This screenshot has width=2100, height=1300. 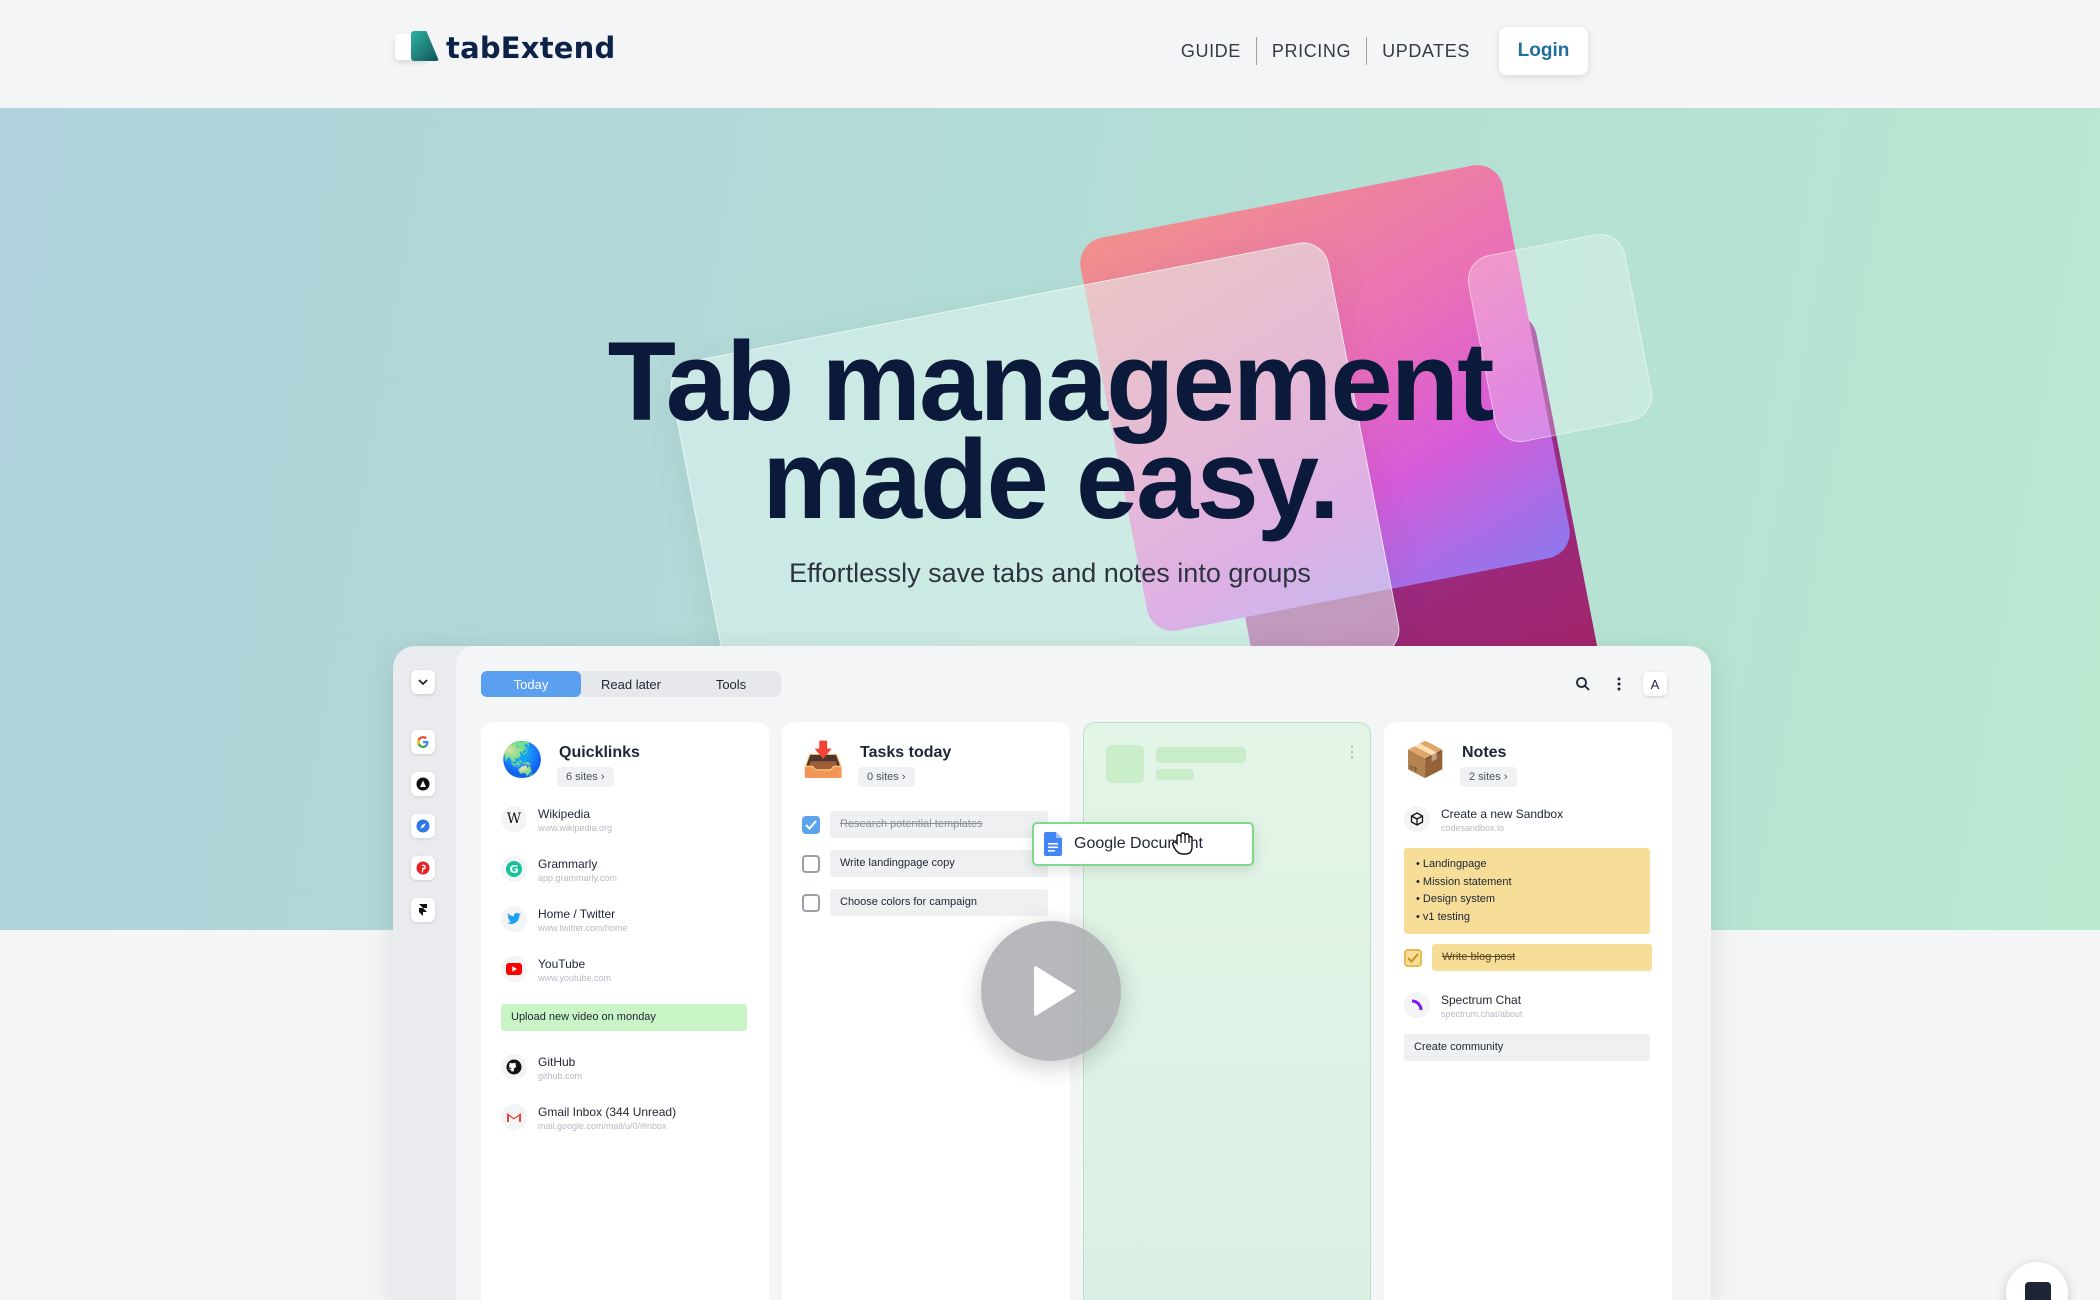 I want to click on link-url: codesandbox.io, so click(x=1473, y=828).